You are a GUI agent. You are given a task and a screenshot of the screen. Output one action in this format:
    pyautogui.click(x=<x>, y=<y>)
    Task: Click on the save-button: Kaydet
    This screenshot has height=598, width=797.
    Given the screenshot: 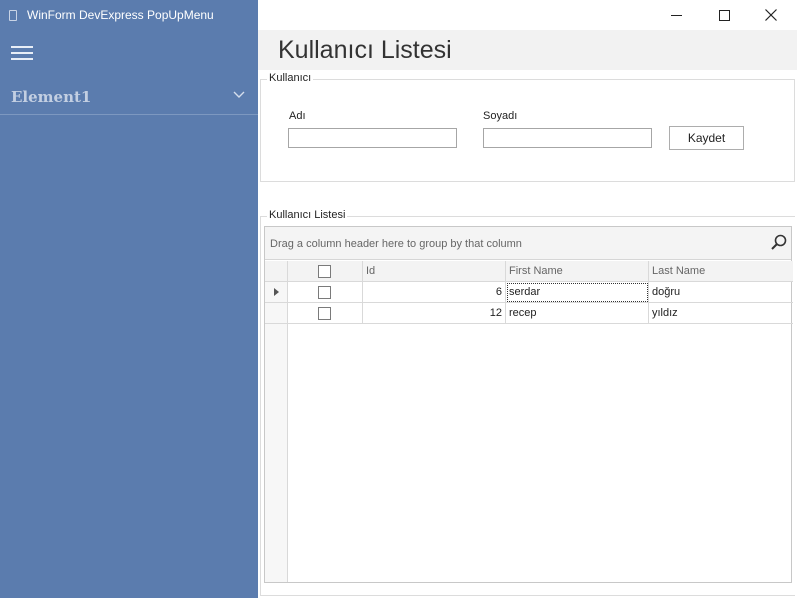 What is the action you would take?
    pyautogui.click(x=706, y=138)
    